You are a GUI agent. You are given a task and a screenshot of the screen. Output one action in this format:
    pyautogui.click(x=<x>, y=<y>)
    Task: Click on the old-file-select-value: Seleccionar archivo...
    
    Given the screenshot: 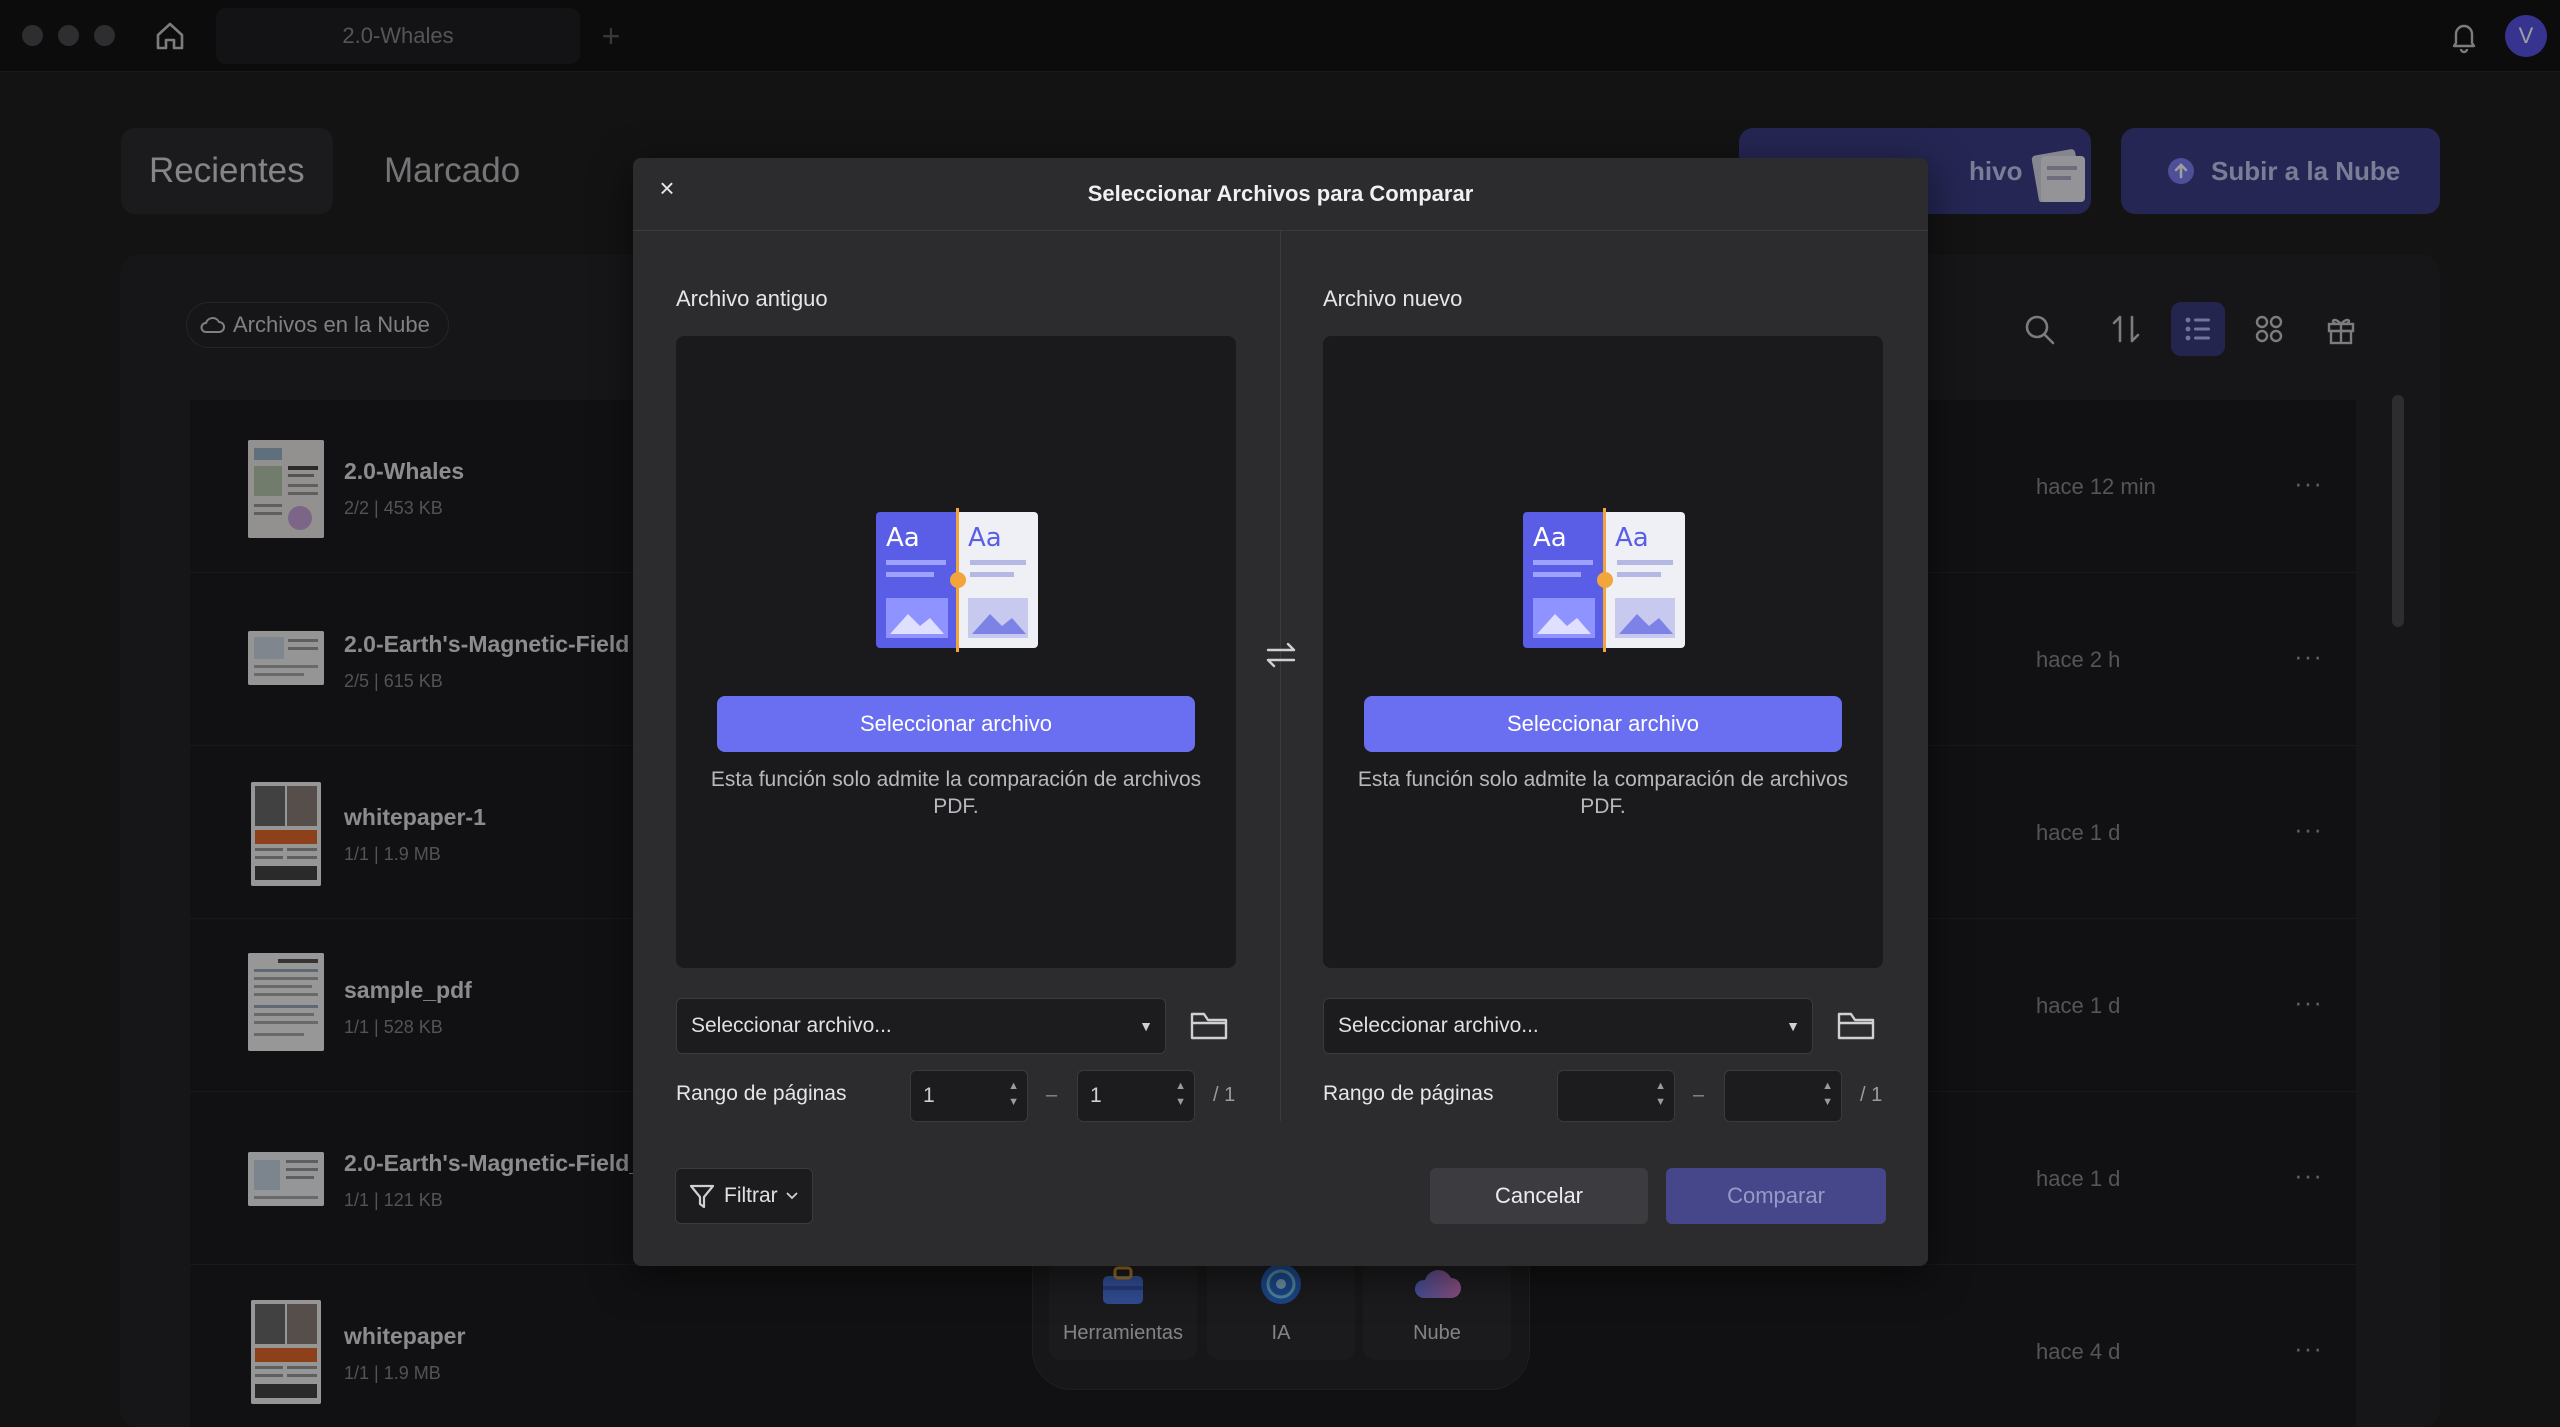 What is the action you would take?
    pyautogui.click(x=791, y=1025)
    